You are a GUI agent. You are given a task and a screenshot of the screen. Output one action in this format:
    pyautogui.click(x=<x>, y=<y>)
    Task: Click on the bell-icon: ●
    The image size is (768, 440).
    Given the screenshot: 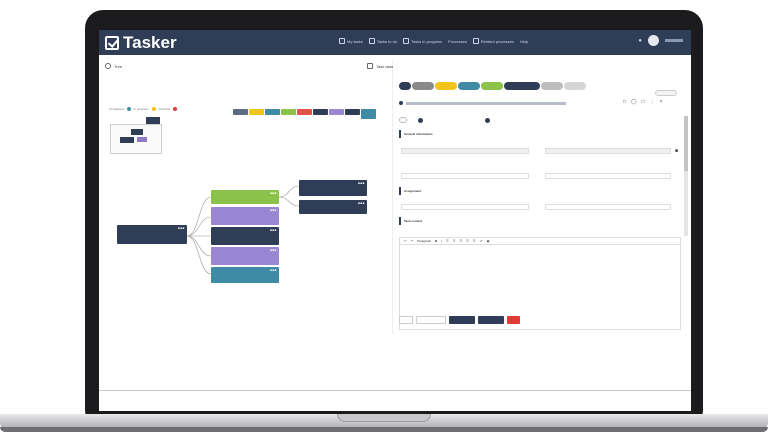 What is the action you would take?
    pyautogui.click(x=640, y=41)
    